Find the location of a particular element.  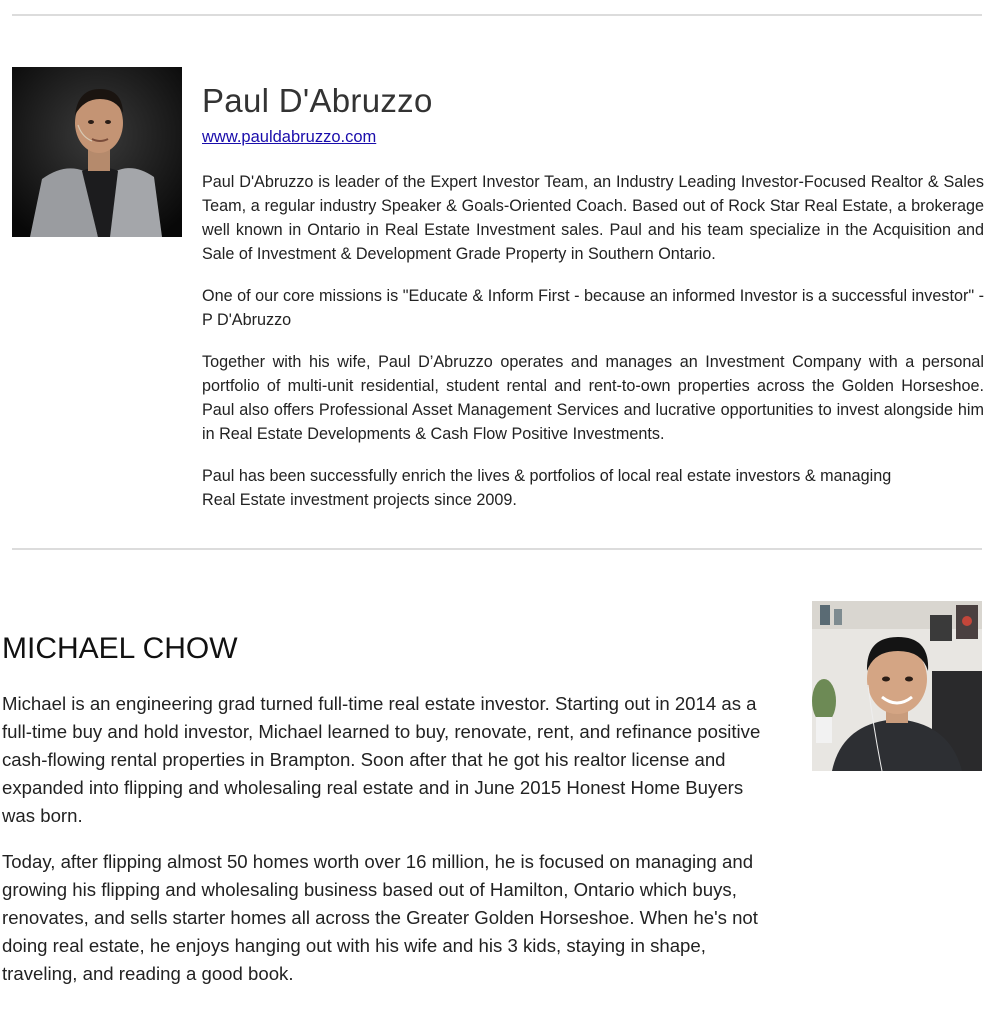

michael-name-heading: MICHAEL CHOW is located at coordinates (120, 648).